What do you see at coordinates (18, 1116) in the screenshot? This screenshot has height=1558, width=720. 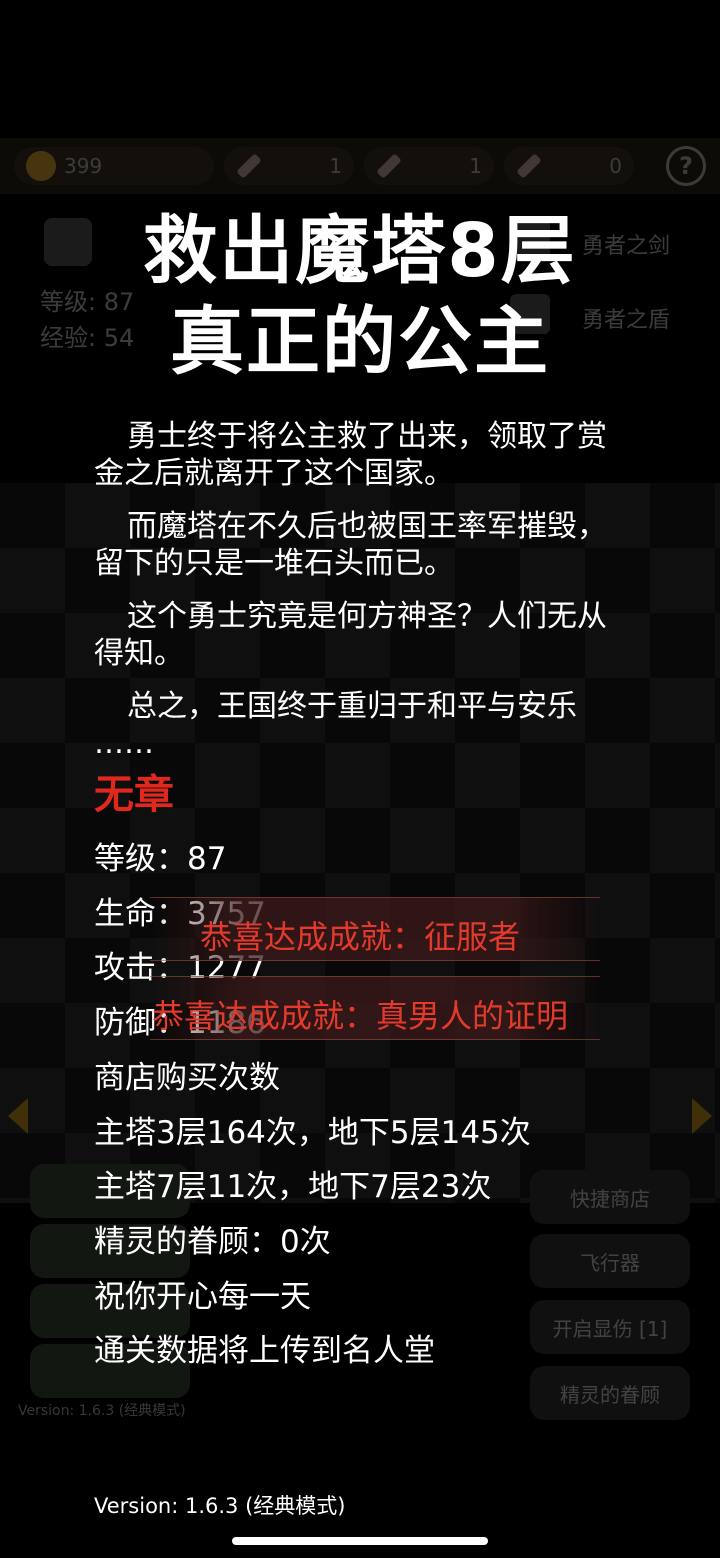 I see `arrow-left-icon` at bounding box center [18, 1116].